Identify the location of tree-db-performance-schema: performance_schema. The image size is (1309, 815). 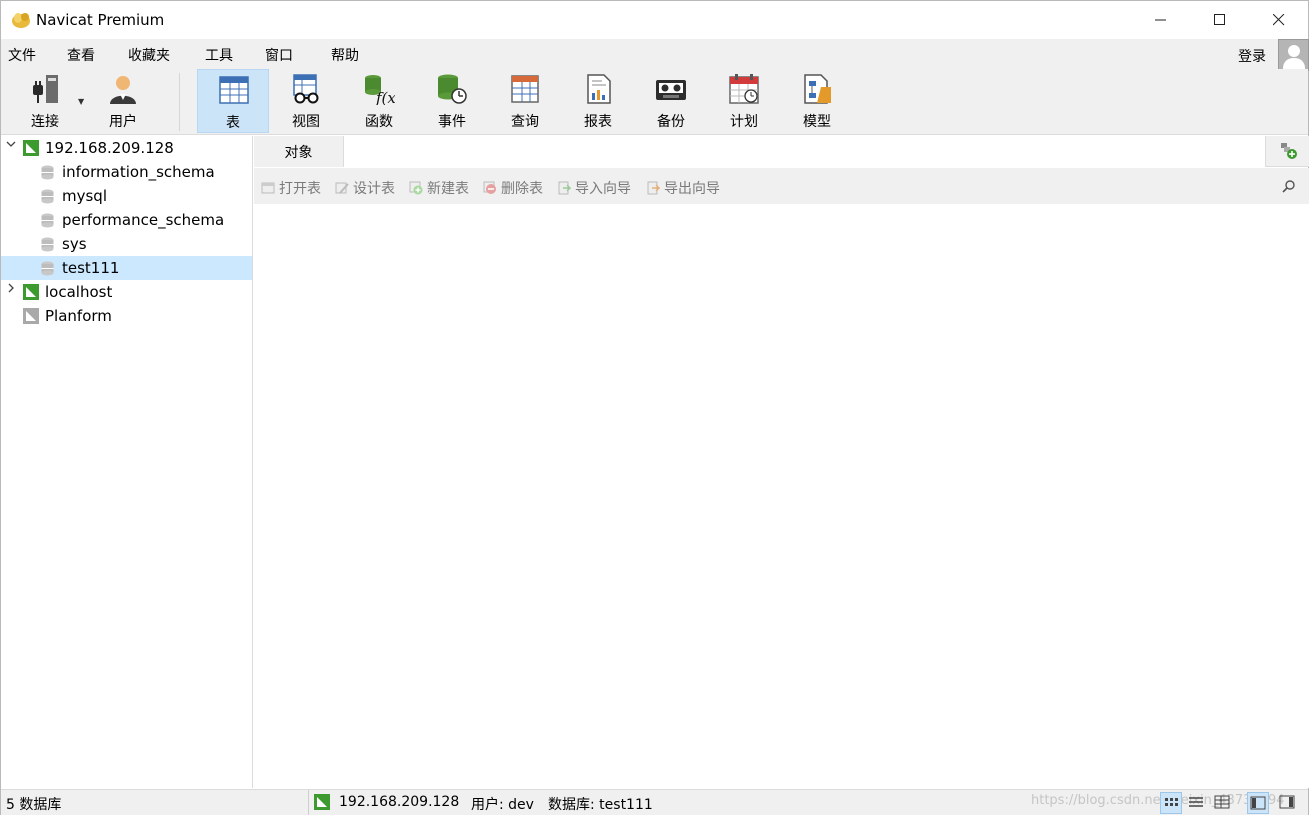
(126, 220).